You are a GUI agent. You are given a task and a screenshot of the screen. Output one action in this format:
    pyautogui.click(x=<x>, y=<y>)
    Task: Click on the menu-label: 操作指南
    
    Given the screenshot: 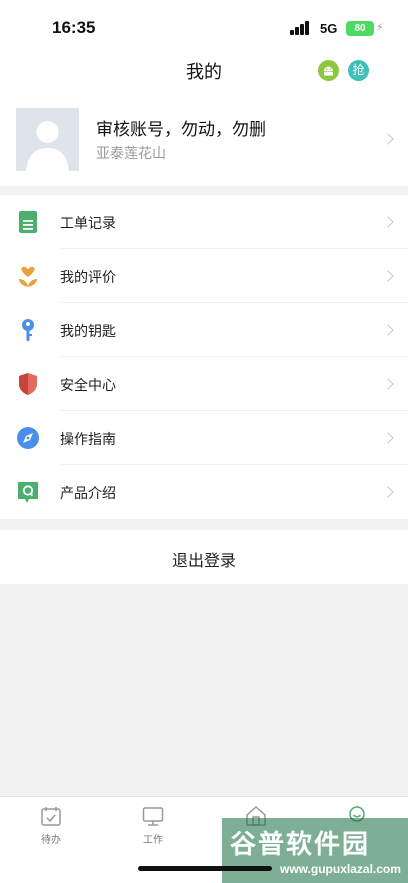 What is the action you would take?
    pyautogui.click(x=88, y=440)
    